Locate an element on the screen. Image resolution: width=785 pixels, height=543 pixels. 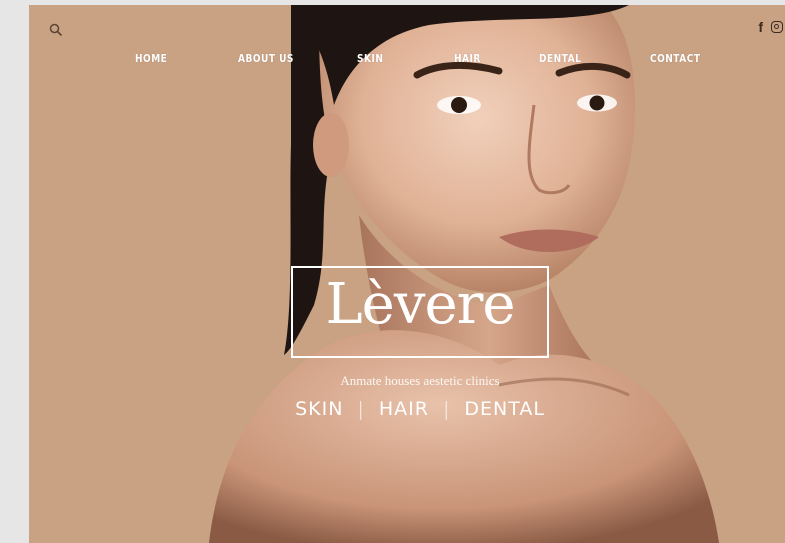
nav-item-about-us: ABOUT US is located at coordinates (266, 58).